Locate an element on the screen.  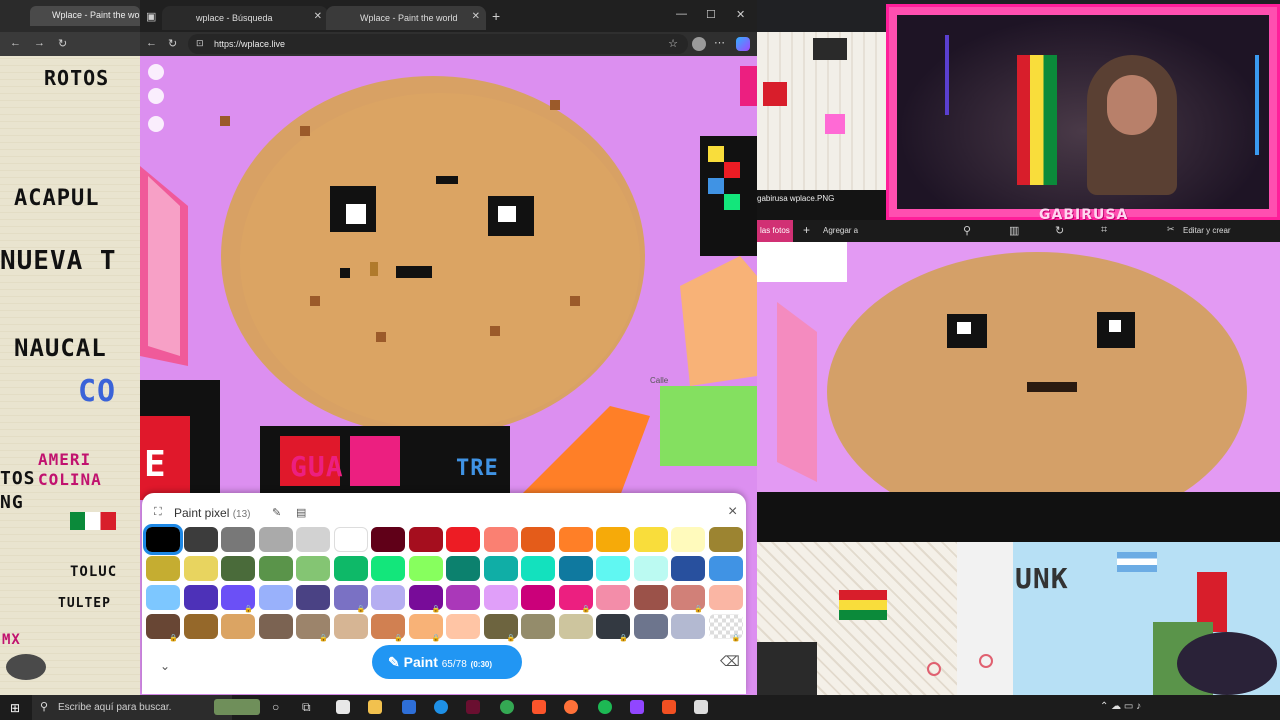
cortana-icon: ○ is located at coordinates (275, 707).